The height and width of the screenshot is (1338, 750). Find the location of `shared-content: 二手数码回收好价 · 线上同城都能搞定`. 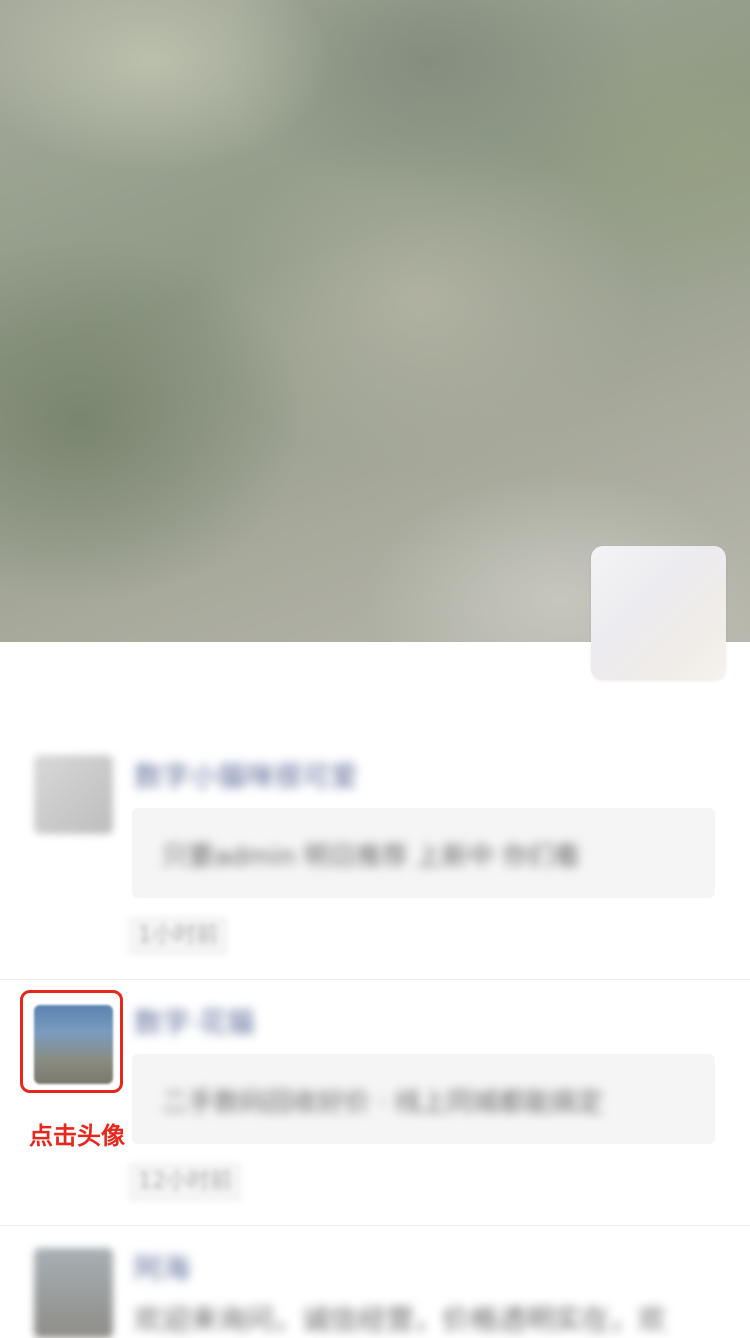

shared-content: 二手数码回收好价 · 线上同城都能搞定 is located at coordinates (423, 1099).